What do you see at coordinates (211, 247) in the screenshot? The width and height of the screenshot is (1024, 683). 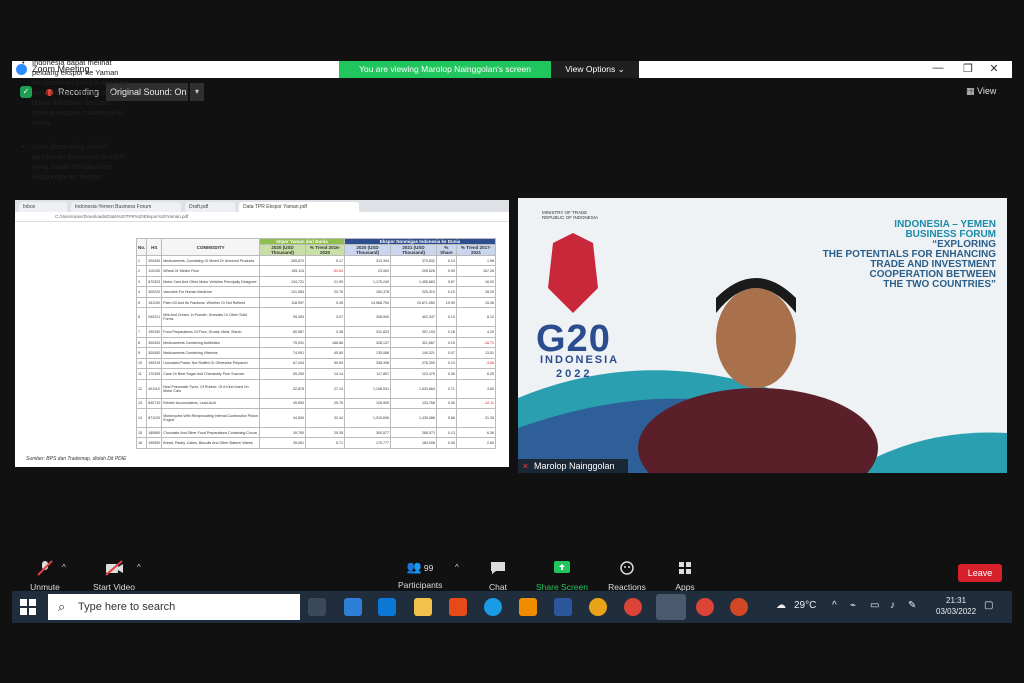 I see `col-commodity: COMMODITY` at bounding box center [211, 247].